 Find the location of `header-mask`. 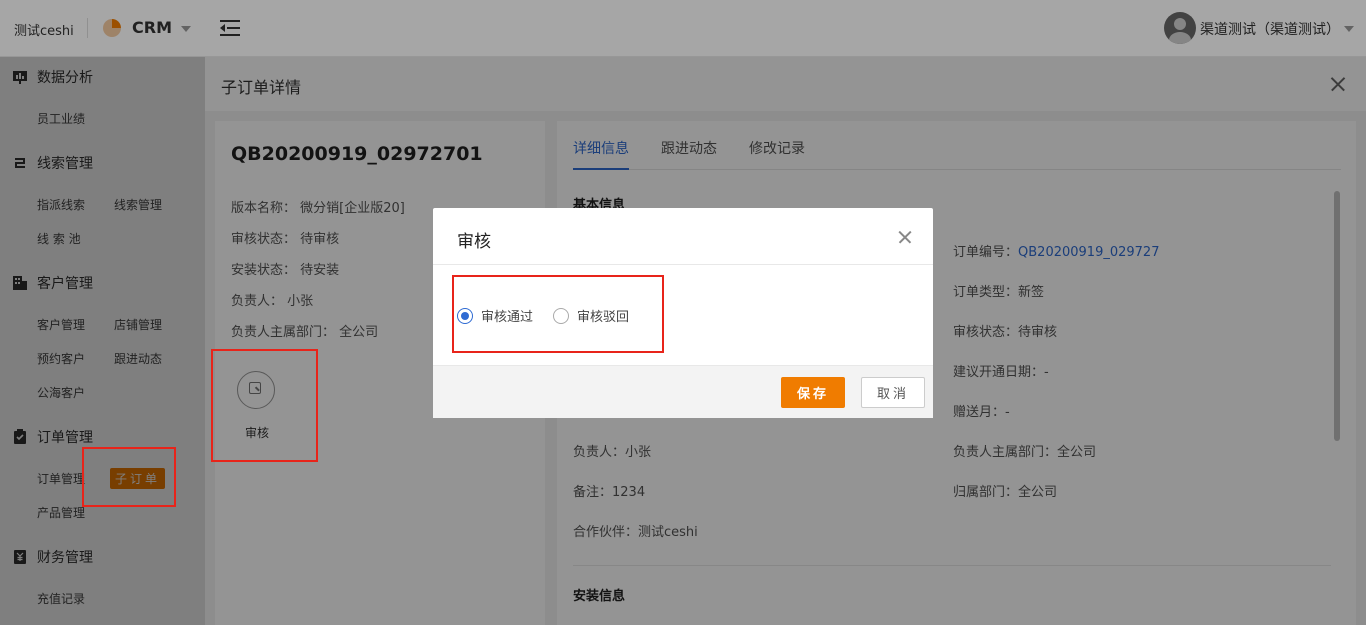

header-mask is located at coordinates (683, 28).